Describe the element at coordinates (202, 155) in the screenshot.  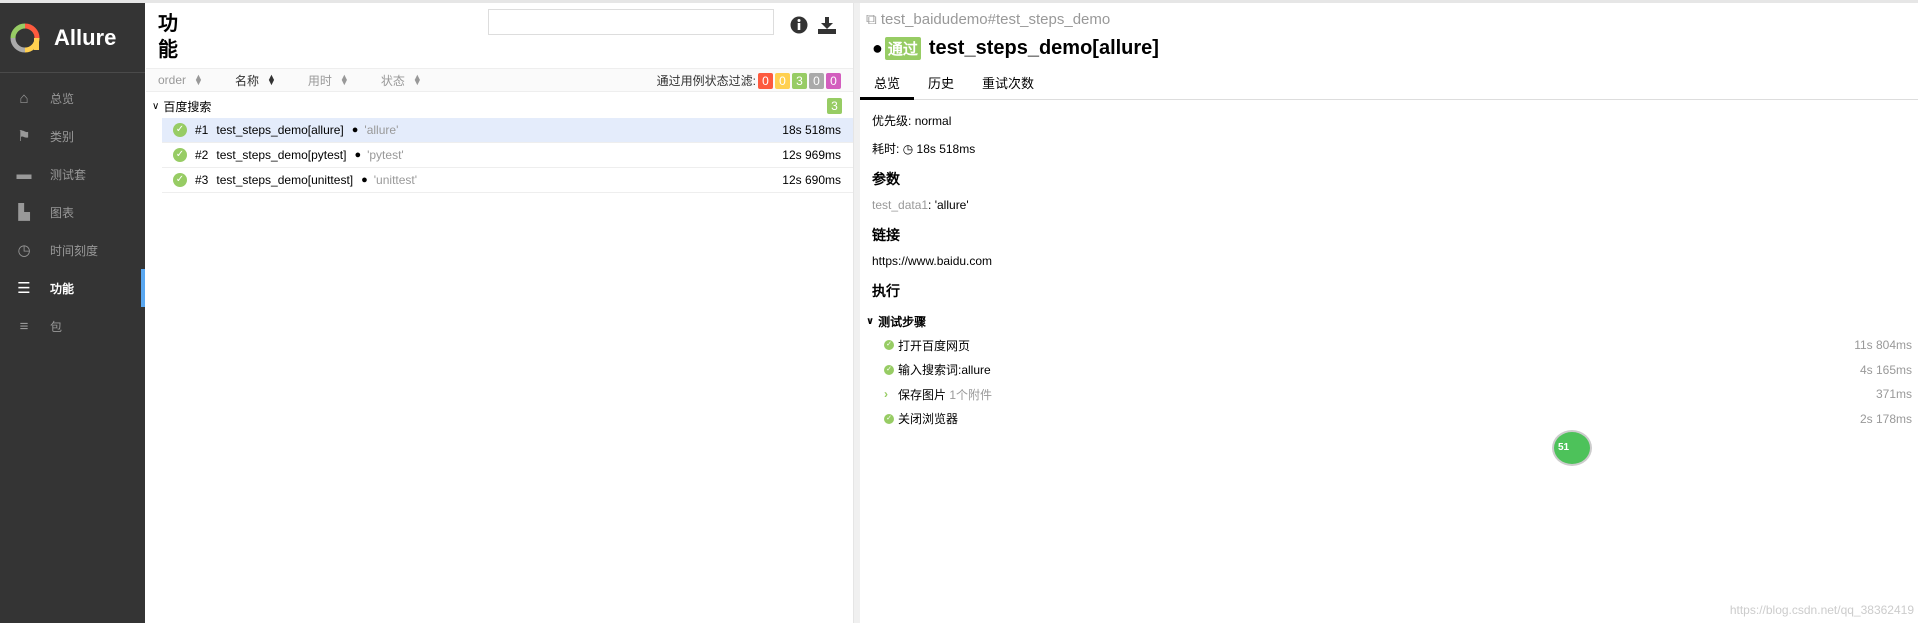
I see `row-number: #2` at that location.